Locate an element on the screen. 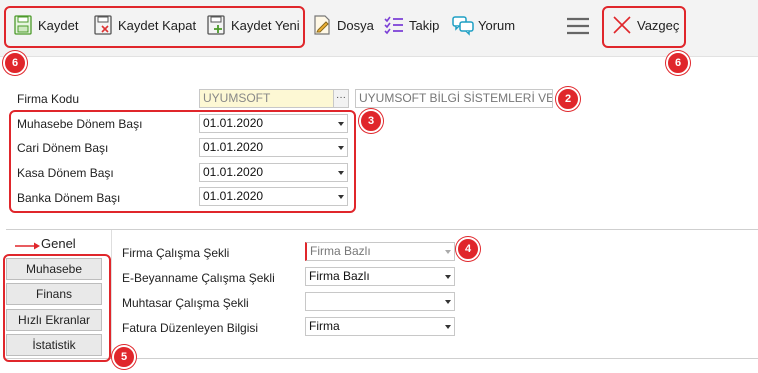  period-label-bank: Banka Dönem Başı is located at coordinates (69, 198).